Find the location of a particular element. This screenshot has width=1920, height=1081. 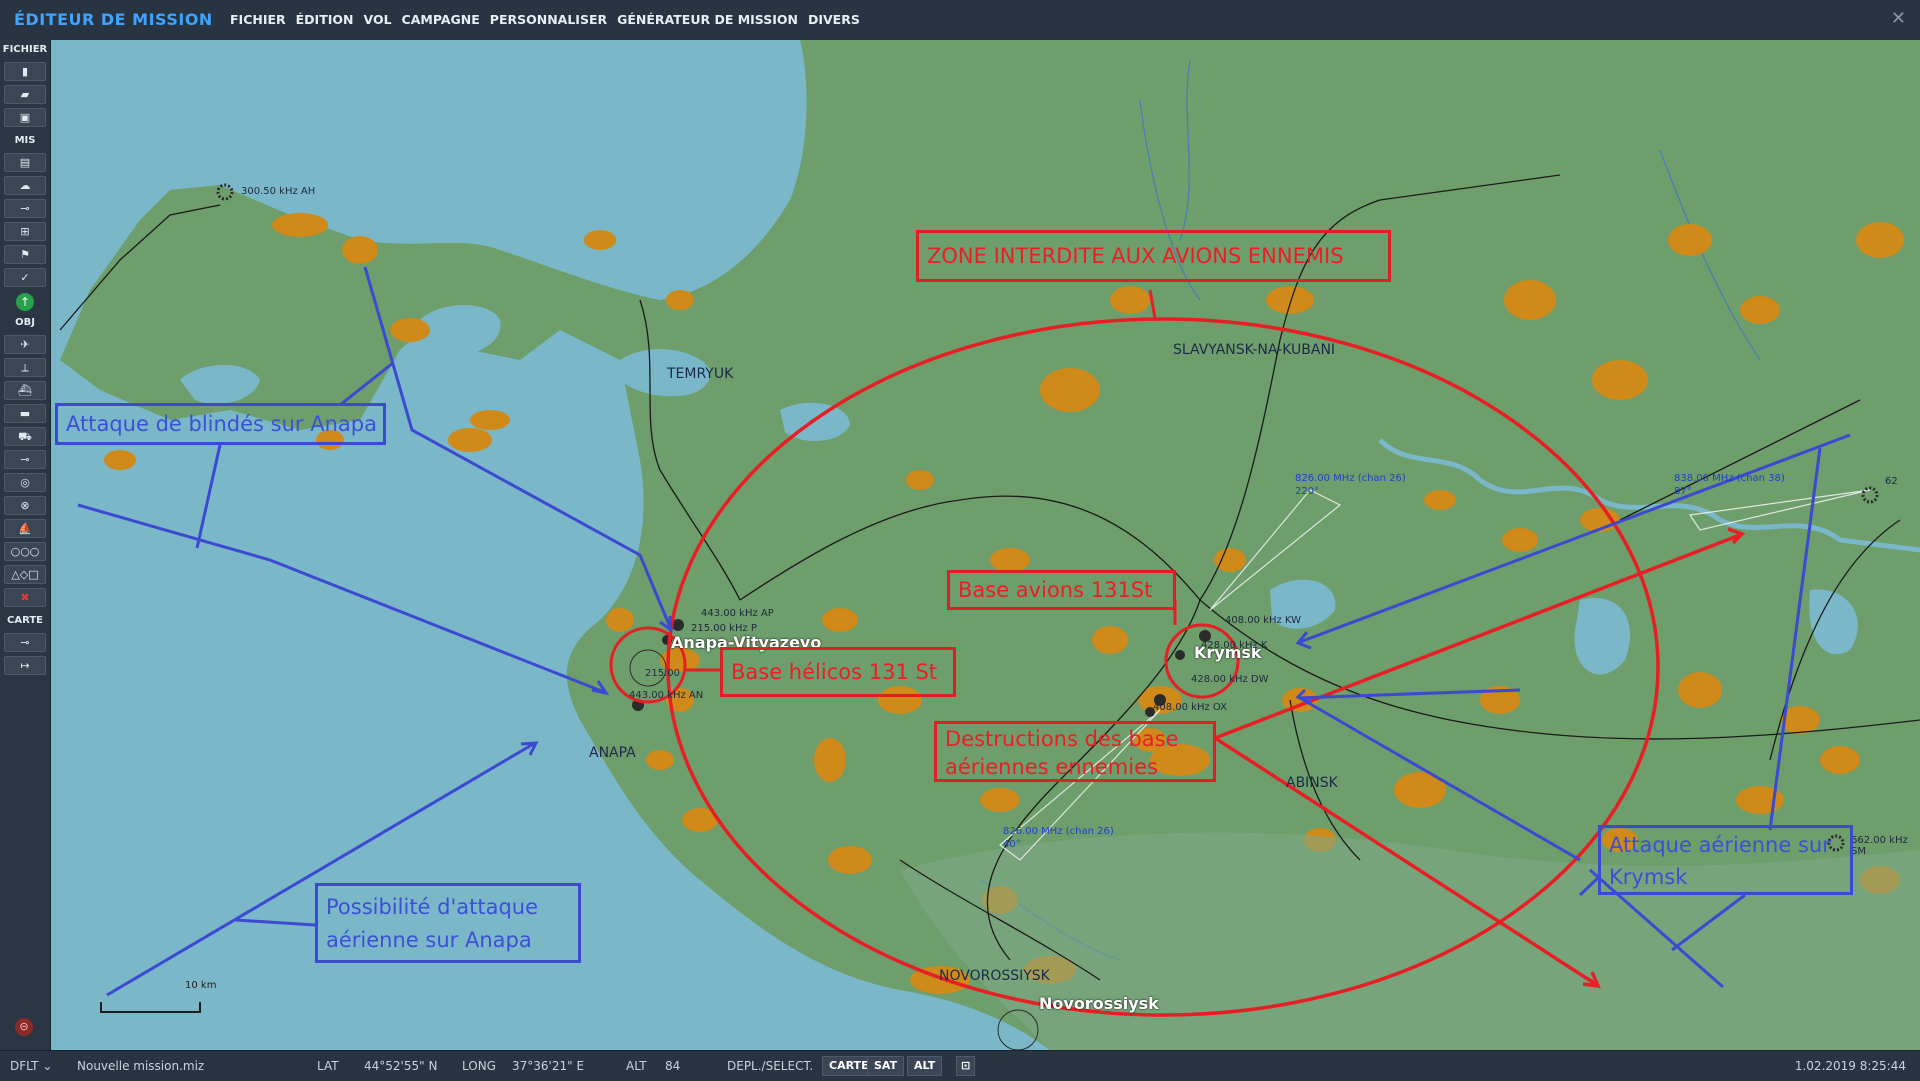

profile-select: DFLT ⌄ is located at coordinates (31, 1066).